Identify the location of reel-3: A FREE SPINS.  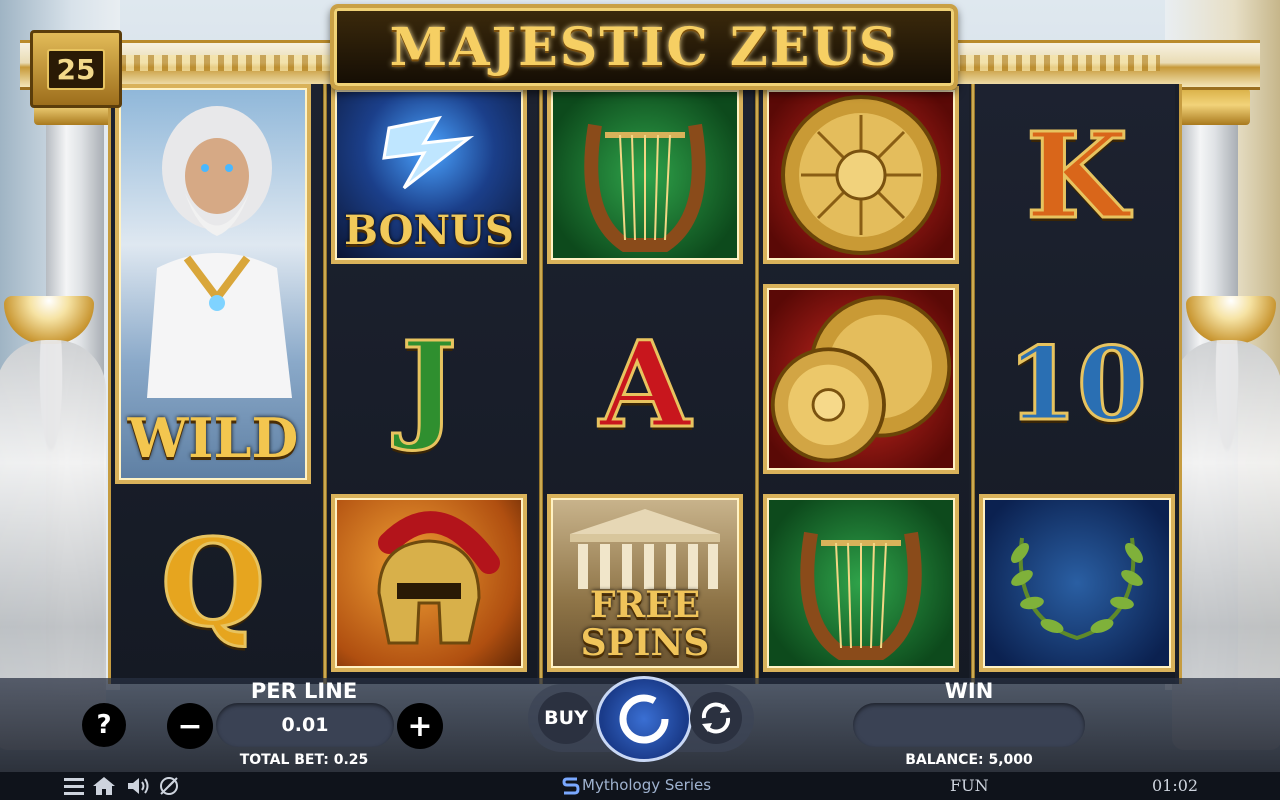
(648, 384).